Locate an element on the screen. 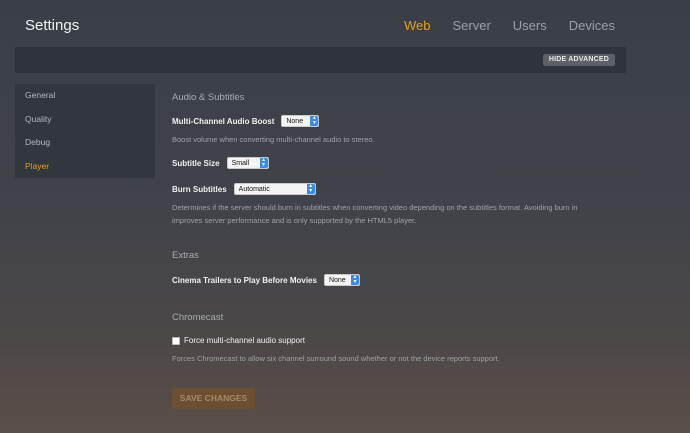 This screenshot has height=433, width=690. force-multichannel-label: Force multi-channel audio support is located at coordinates (244, 340).